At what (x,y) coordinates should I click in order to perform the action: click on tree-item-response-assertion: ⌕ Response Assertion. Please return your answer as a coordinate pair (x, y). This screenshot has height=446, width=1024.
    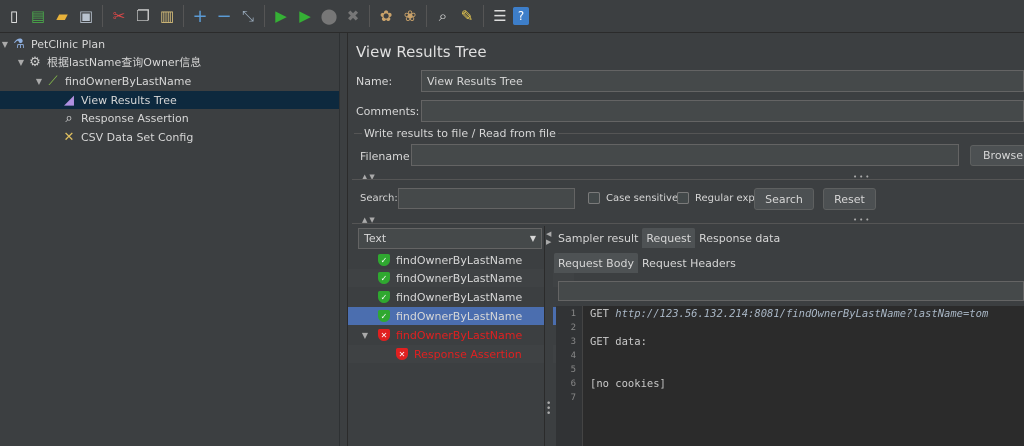
    Looking at the image, I should click on (169, 118).